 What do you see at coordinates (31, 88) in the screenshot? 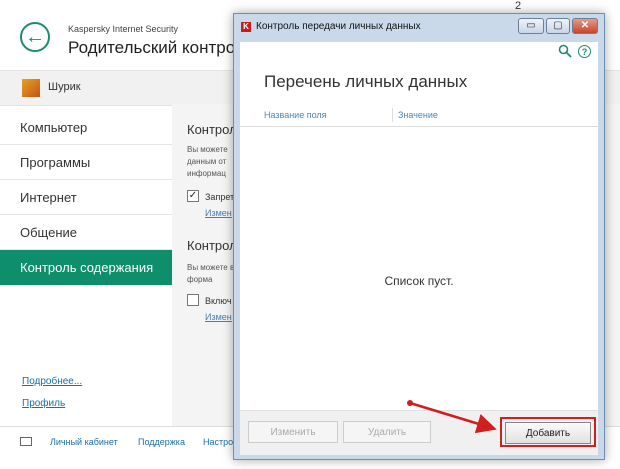
I see `avatar` at bounding box center [31, 88].